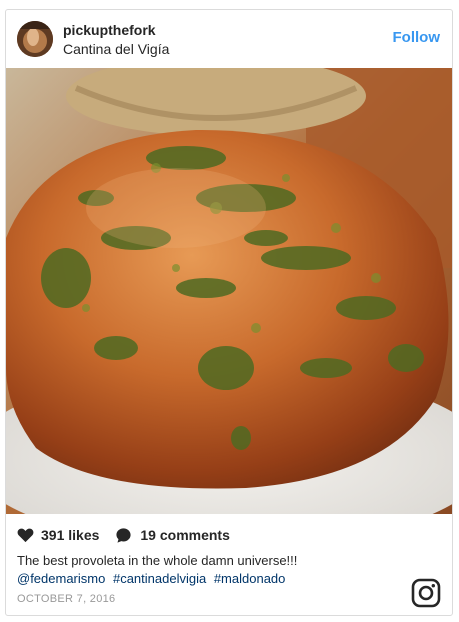 This screenshot has width=459, height=622. Describe the element at coordinates (66, 599) in the screenshot. I see `post-date: OCTOBER 7, 2016` at that location.